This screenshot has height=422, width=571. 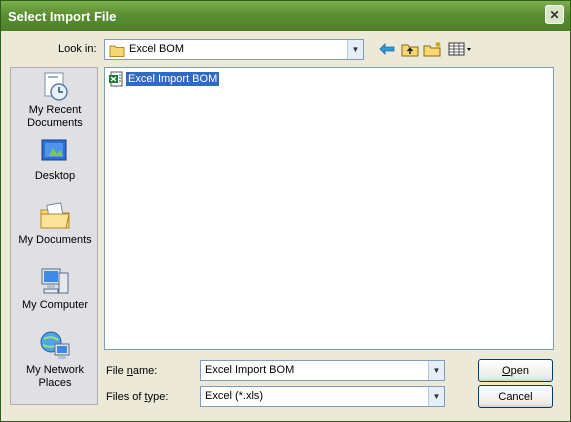 I want to click on place-my-computer: My Computer, so click(x=55, y=288).